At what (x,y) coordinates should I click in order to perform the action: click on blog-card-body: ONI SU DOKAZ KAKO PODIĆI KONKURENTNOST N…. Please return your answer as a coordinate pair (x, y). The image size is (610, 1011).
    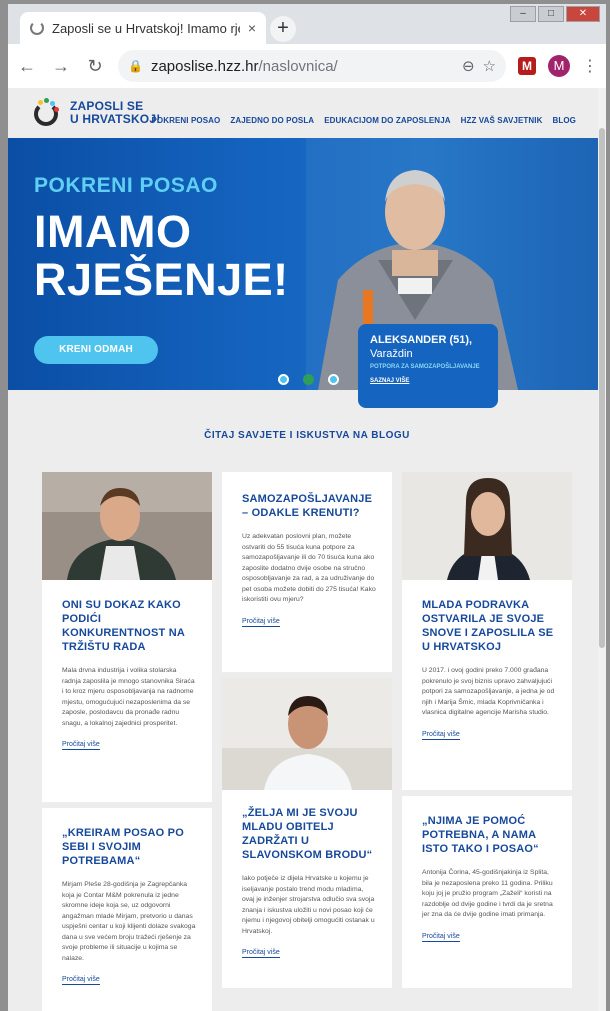
    Looking at the image, I should click on (129, 674).